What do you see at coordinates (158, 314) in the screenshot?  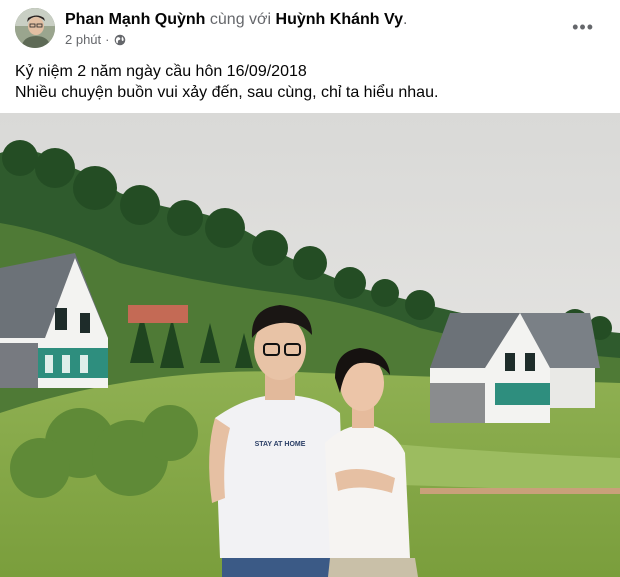 I see `distant-building` at bounding box center [158, 314].